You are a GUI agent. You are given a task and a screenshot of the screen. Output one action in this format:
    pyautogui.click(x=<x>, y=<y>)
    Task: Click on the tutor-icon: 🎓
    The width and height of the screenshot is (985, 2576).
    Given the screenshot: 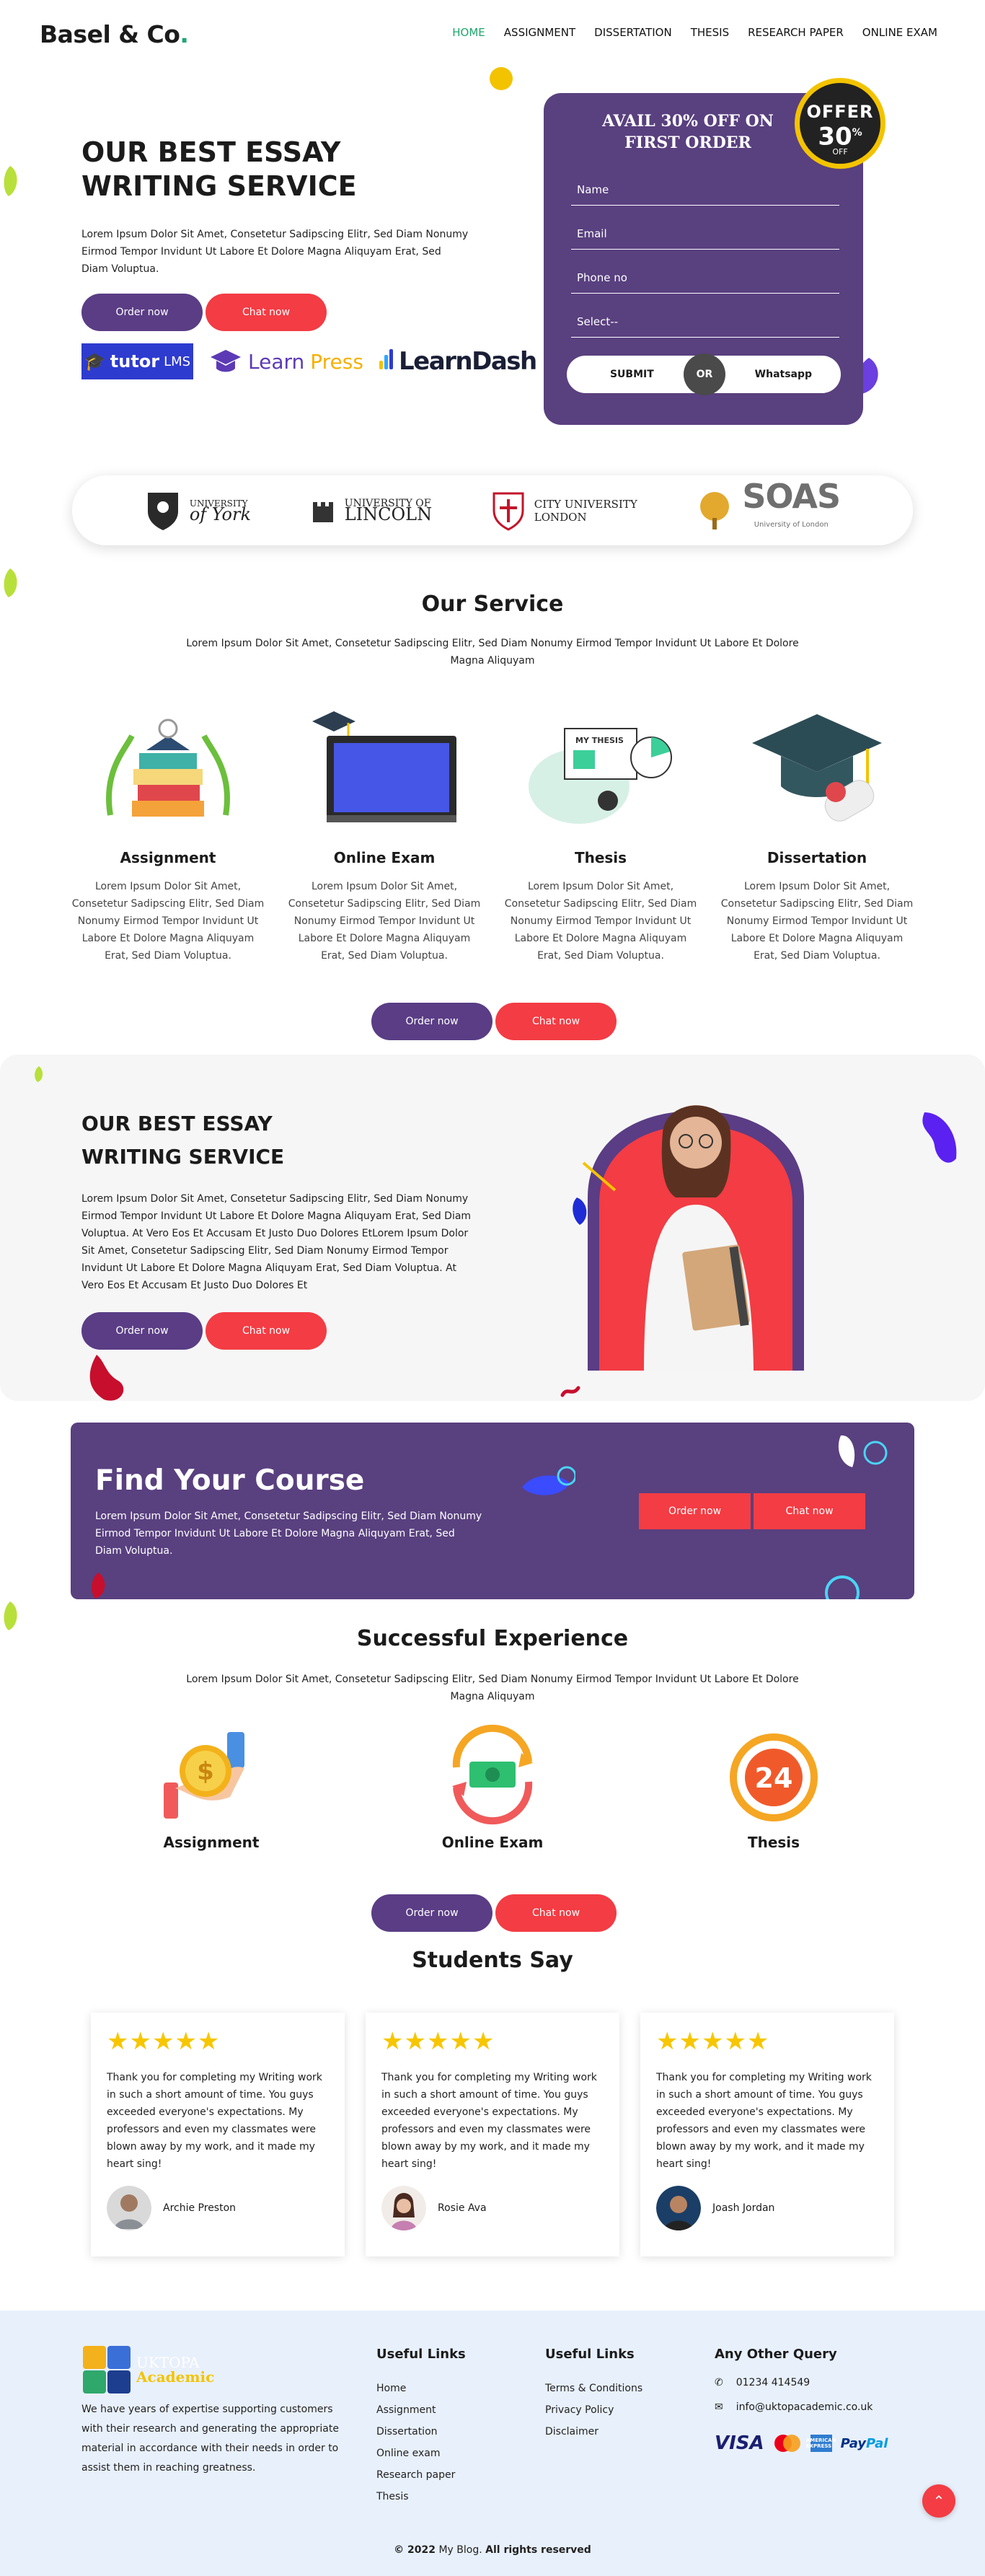 What is the action you would take?
    pyautogui.click(x=95, y=361)
    